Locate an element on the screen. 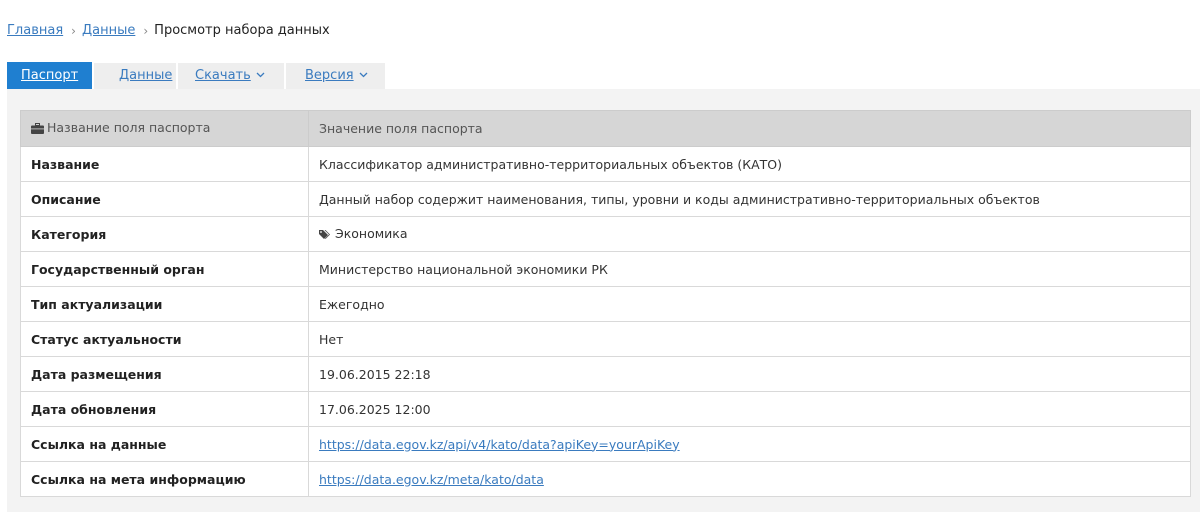  tags-icon is located at coordinates (325, 235).